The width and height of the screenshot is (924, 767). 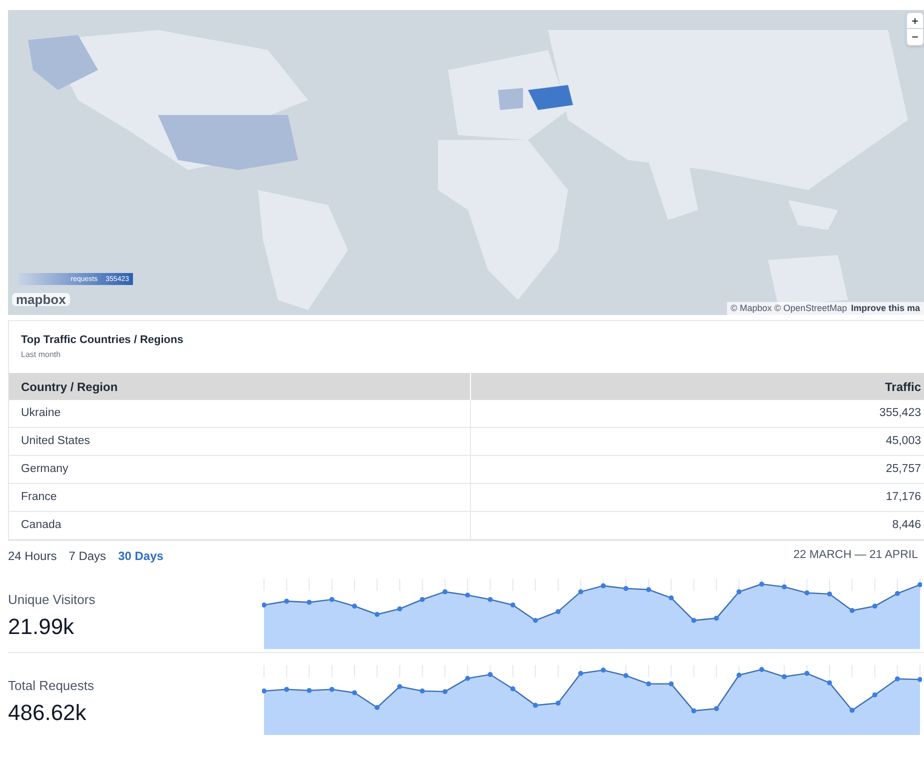 I want to click on column-header: Traffic, so click(x=903, y=387).